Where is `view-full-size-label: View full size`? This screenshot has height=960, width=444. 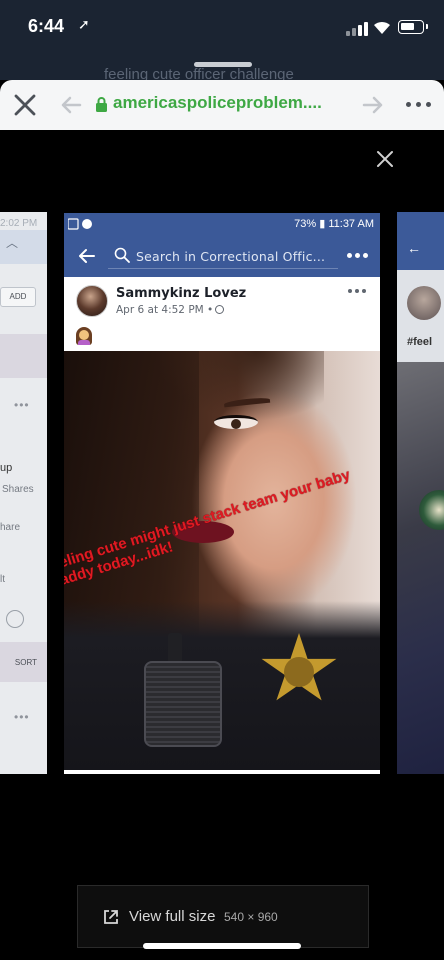 view-full-size-label: View full size is located at coordinates (172, 916).